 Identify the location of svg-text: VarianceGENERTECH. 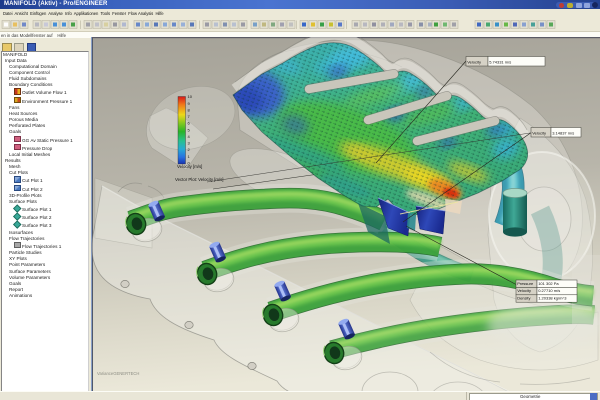
(118, 373).